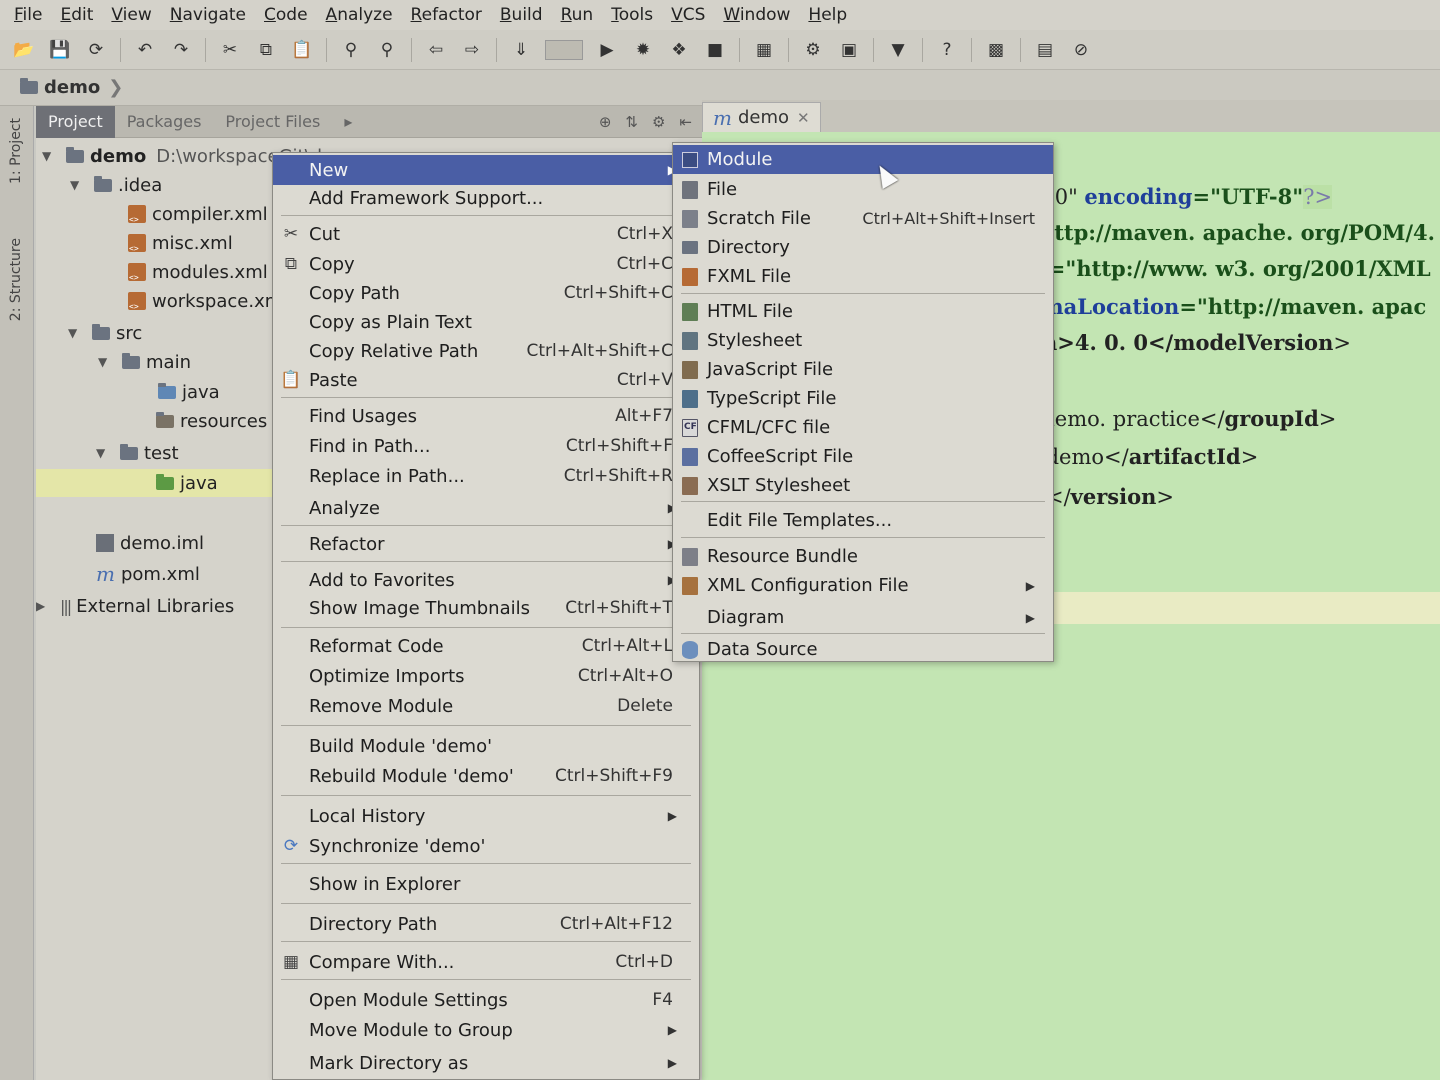  I want to click on submenu-item-javascript: JavaScript File, so click(863, 369).